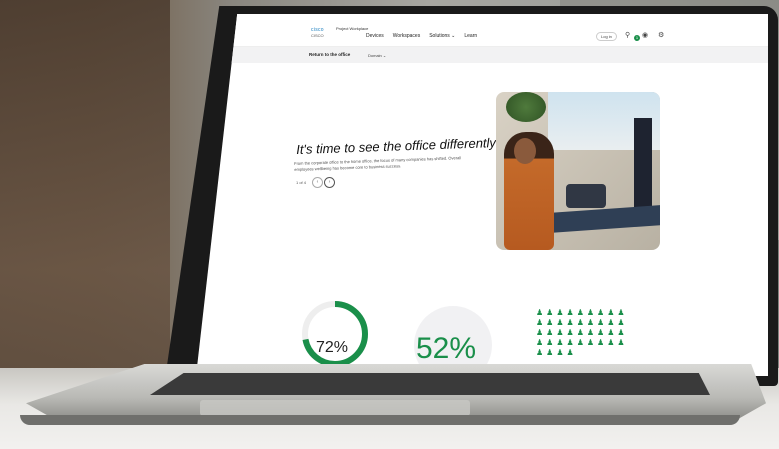 This screenshot has height=449, width=779. Describe the element at coordinates (643, 167) in the screenshot. I see `photo-monitor` at that location.